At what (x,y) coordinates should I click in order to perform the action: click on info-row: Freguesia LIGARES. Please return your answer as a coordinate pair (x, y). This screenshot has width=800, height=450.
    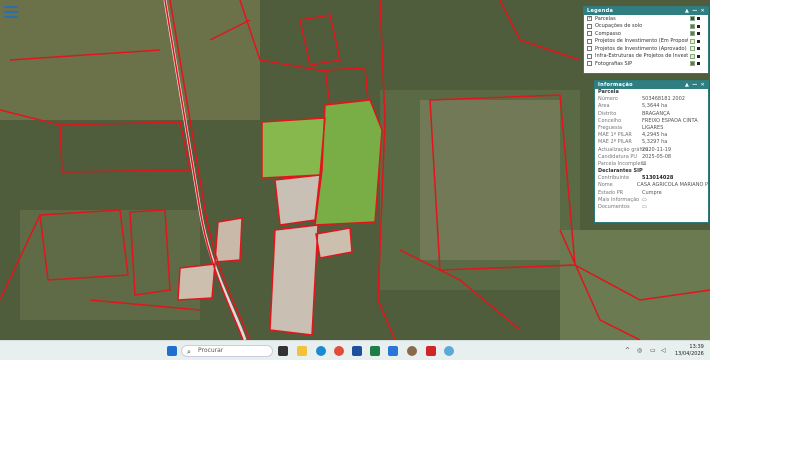
    Looking at the image, I should click on (651, 128).